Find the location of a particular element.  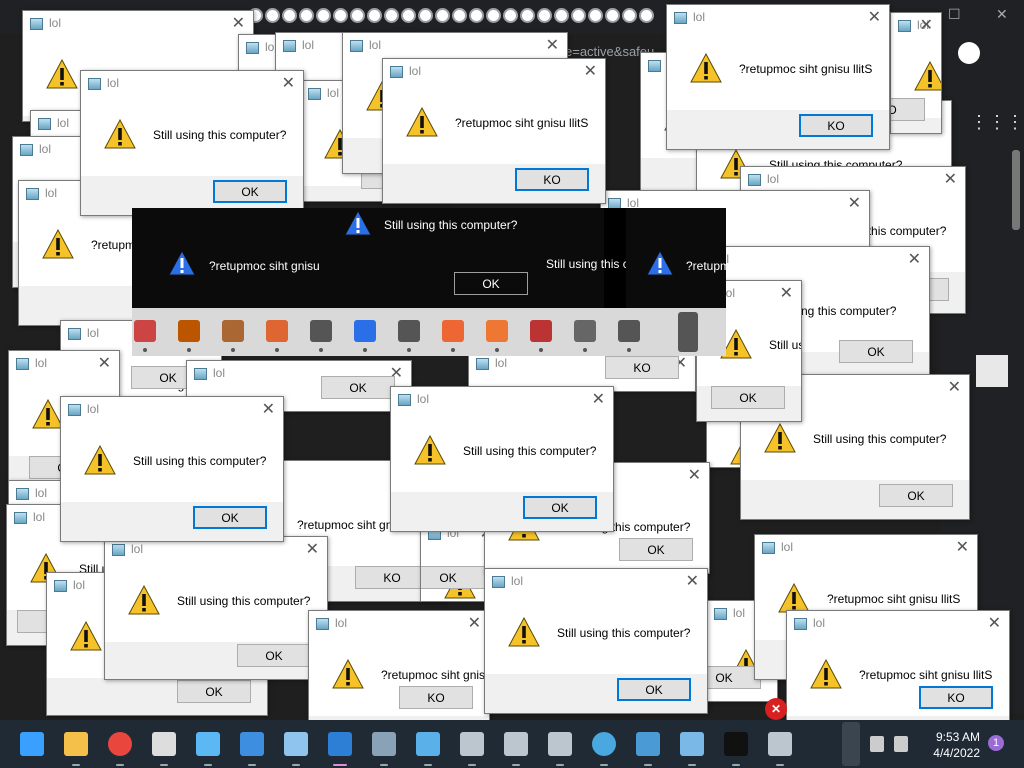

scrollbar is located at coordinates (1016, 190).